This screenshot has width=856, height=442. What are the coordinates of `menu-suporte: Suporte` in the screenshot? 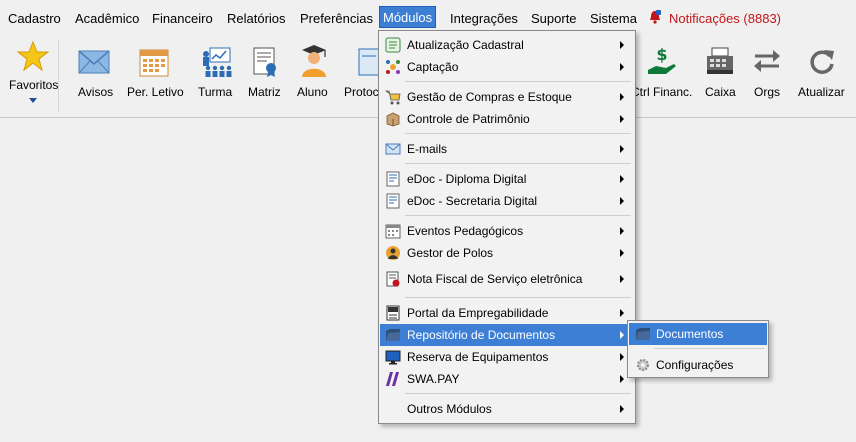 It's located at (554, 19).